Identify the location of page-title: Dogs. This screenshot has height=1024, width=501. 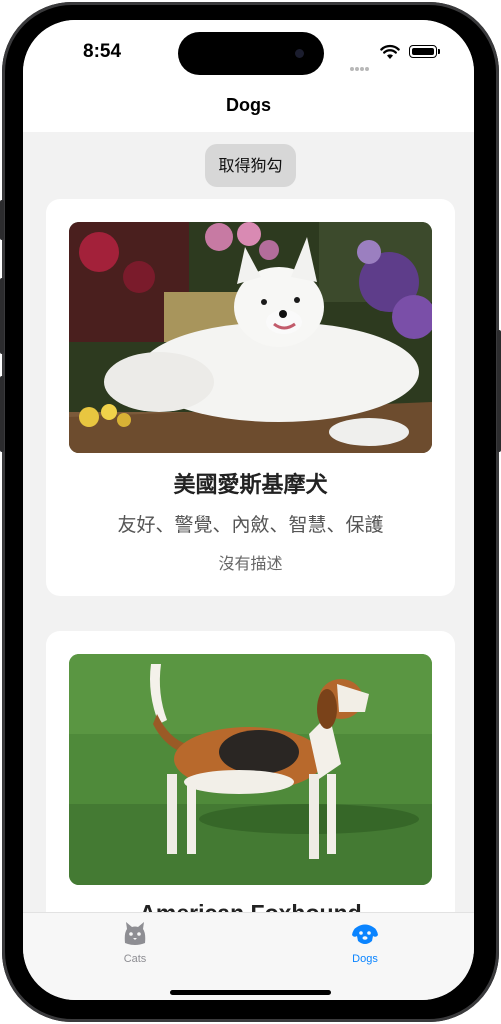
(248, 105).